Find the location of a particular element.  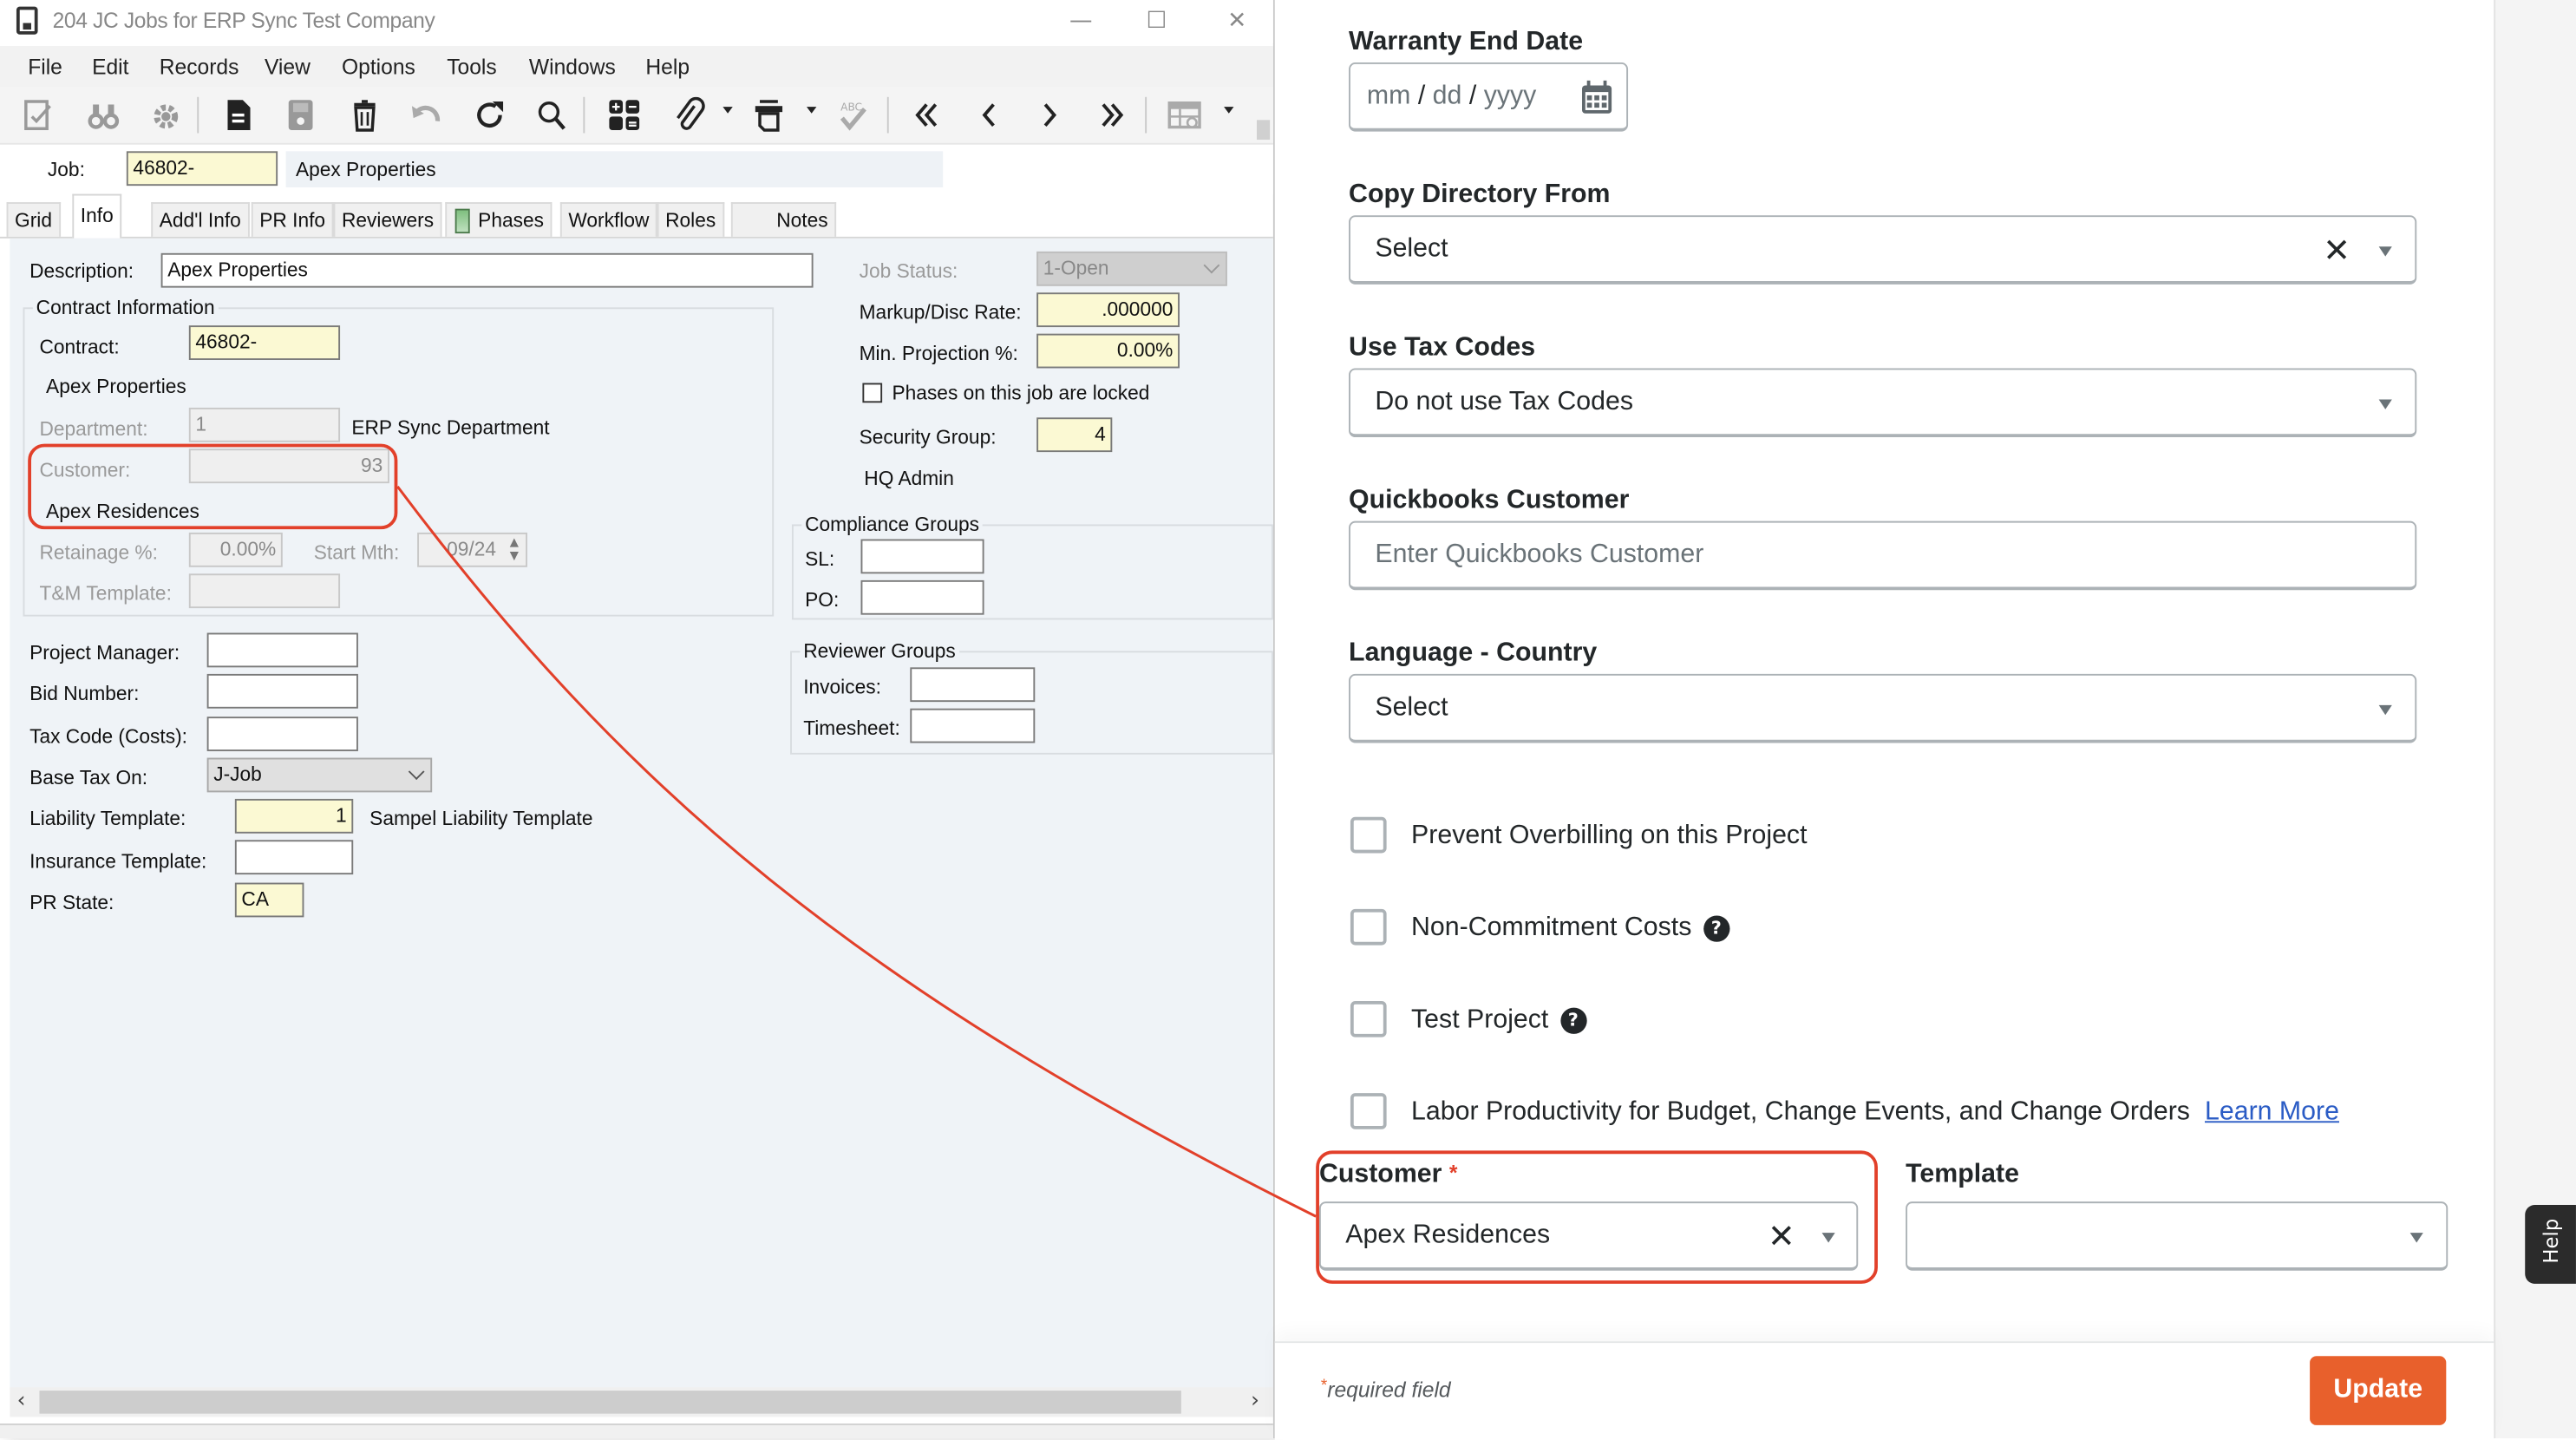

first-record-icon is located at coordinates (926, 114).